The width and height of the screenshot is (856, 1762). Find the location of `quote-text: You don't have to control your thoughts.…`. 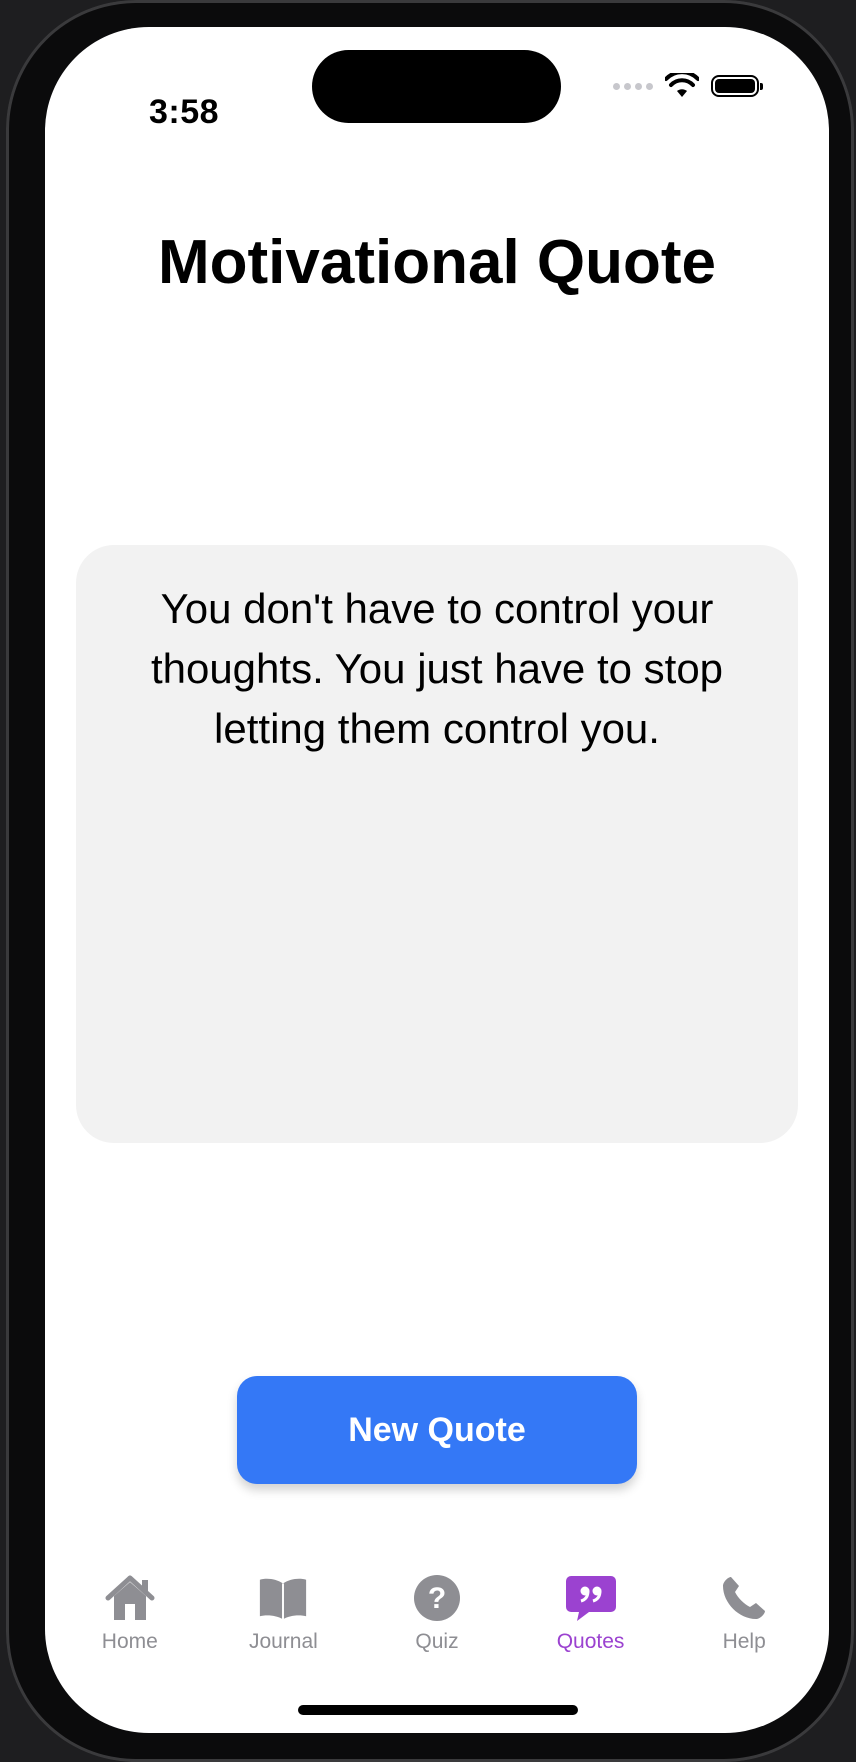

quote-text: You don't have to control your thoughts.… is located at coordinates (437, 668).